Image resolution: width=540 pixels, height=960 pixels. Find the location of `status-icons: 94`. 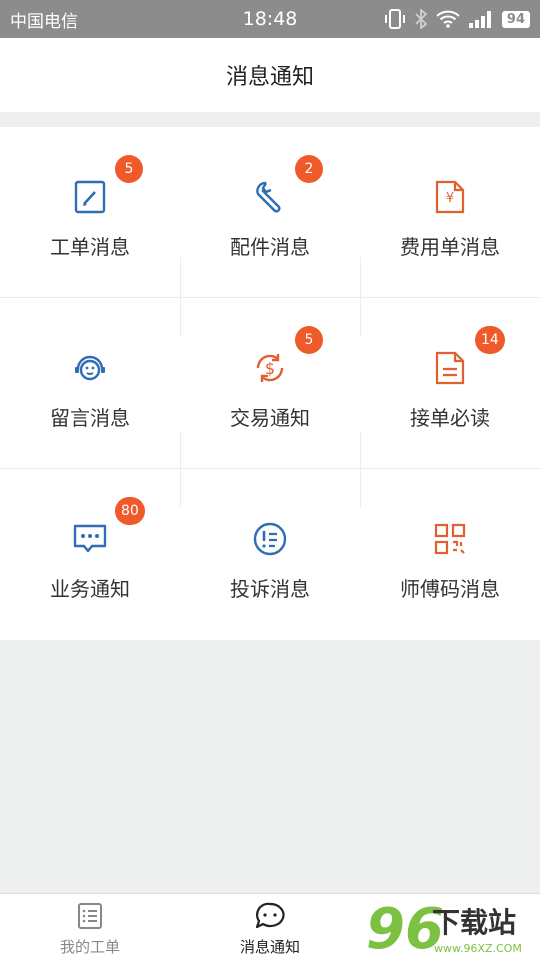

status-icons: 94 is located at coordinates (457, 19).